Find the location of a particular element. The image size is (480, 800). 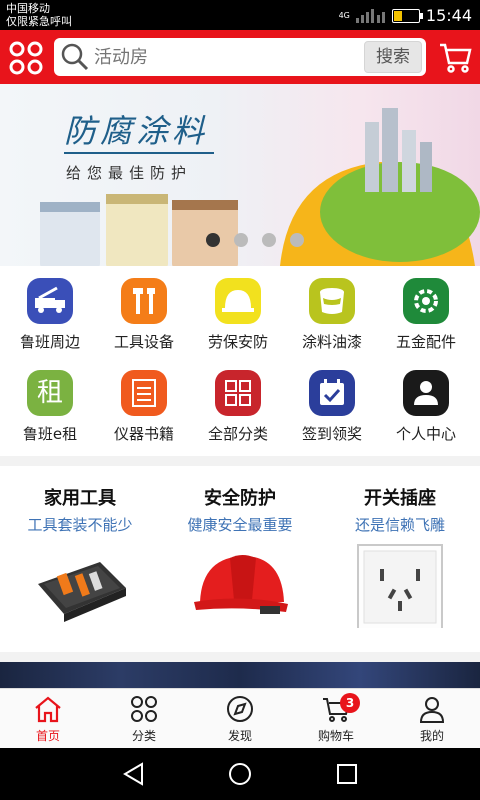

tab-user: 我的 is located at coordinates (432, 719).